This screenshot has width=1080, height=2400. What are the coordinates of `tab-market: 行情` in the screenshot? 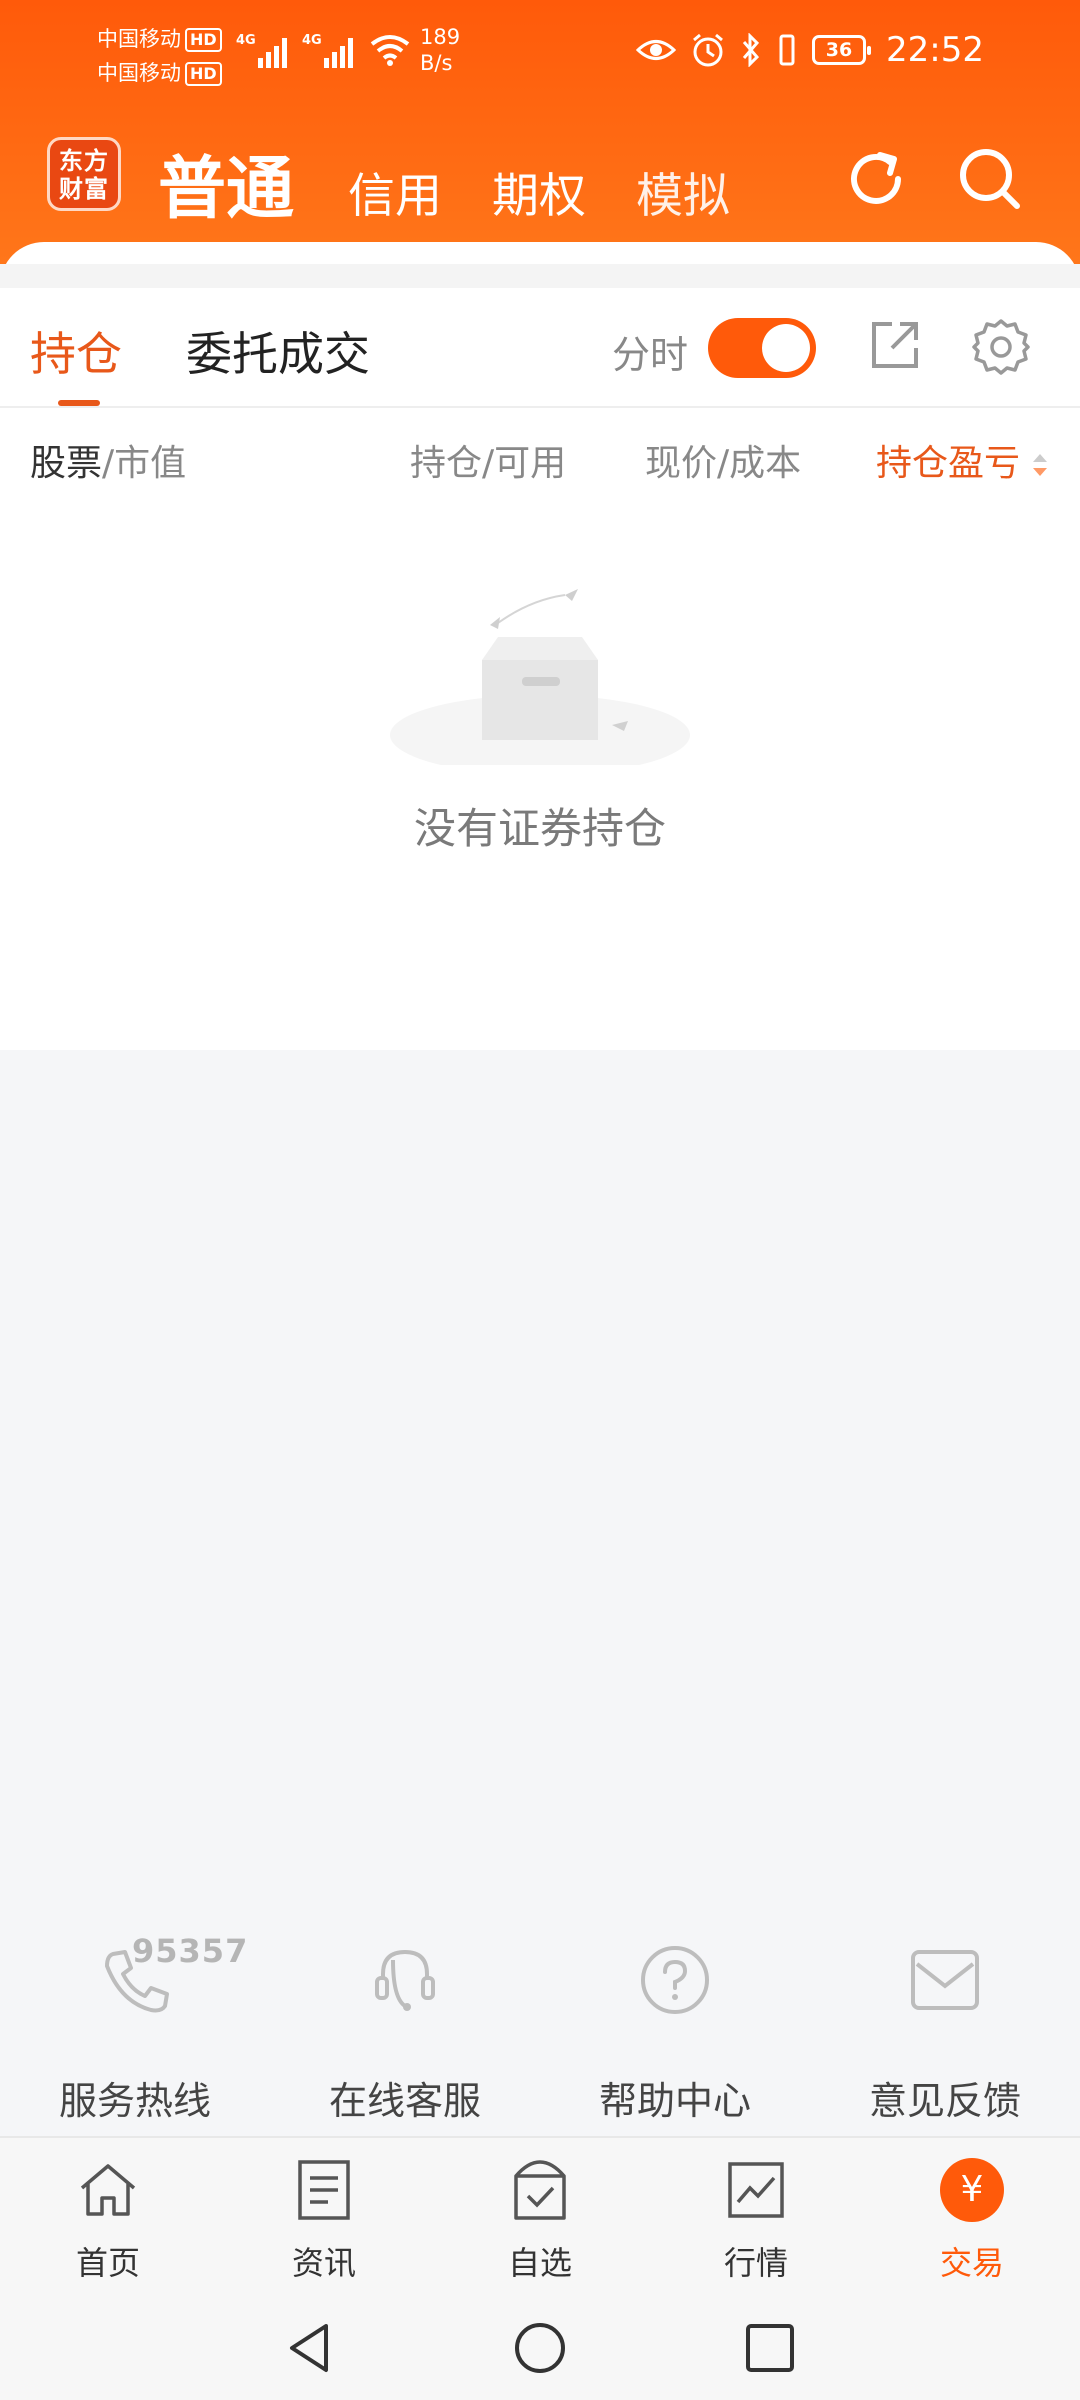 It's located at (756, 2217).